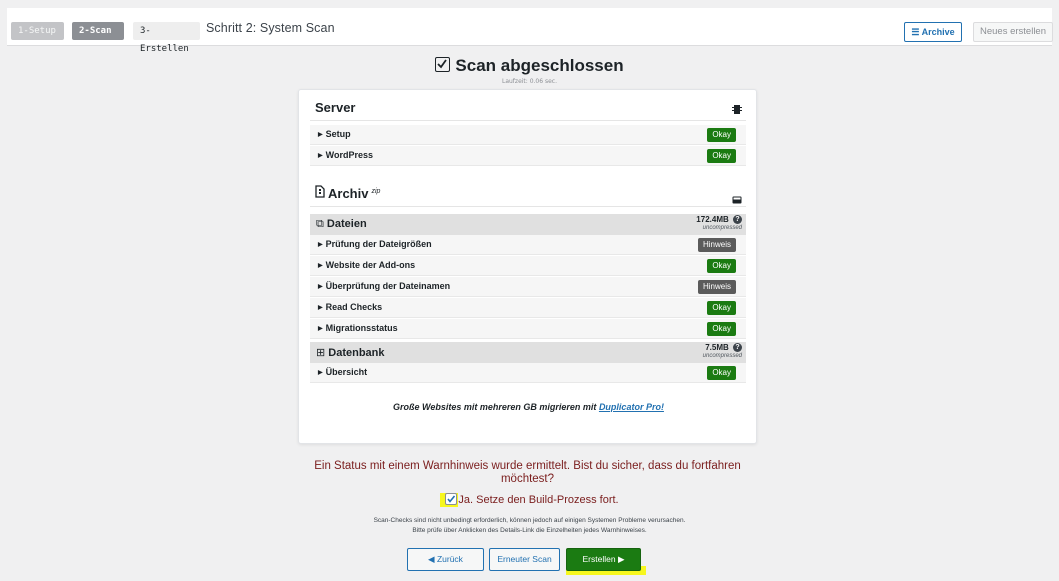 The image size is (1059, 581). Describe the element at coordinates (528, 156) in the screenshot. I see `check-row-wordpress: ▶ WordPress Okay` at that location.